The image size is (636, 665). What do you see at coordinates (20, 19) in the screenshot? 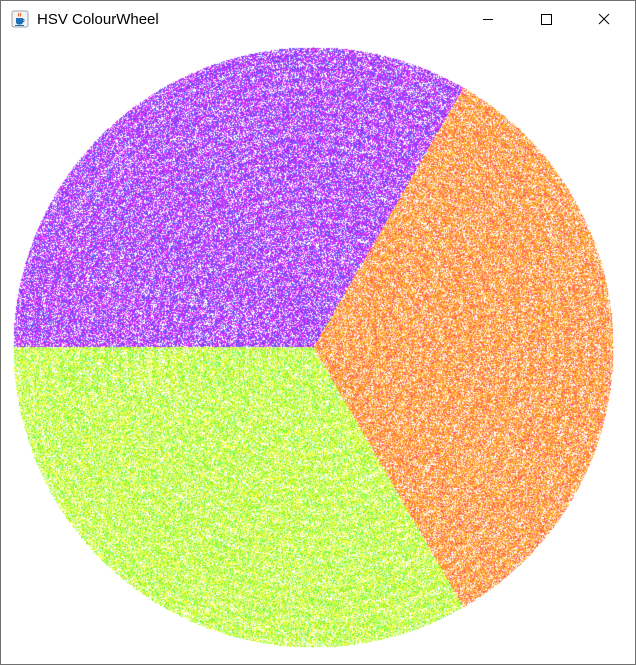
I see `java-cup-icon` at bounding box center [20, 19].